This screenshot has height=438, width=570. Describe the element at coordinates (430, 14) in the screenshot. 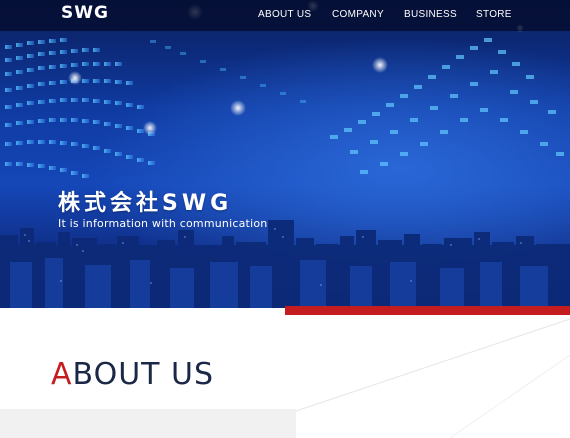

I see `nav-link-business: BUSINESS` at that location.